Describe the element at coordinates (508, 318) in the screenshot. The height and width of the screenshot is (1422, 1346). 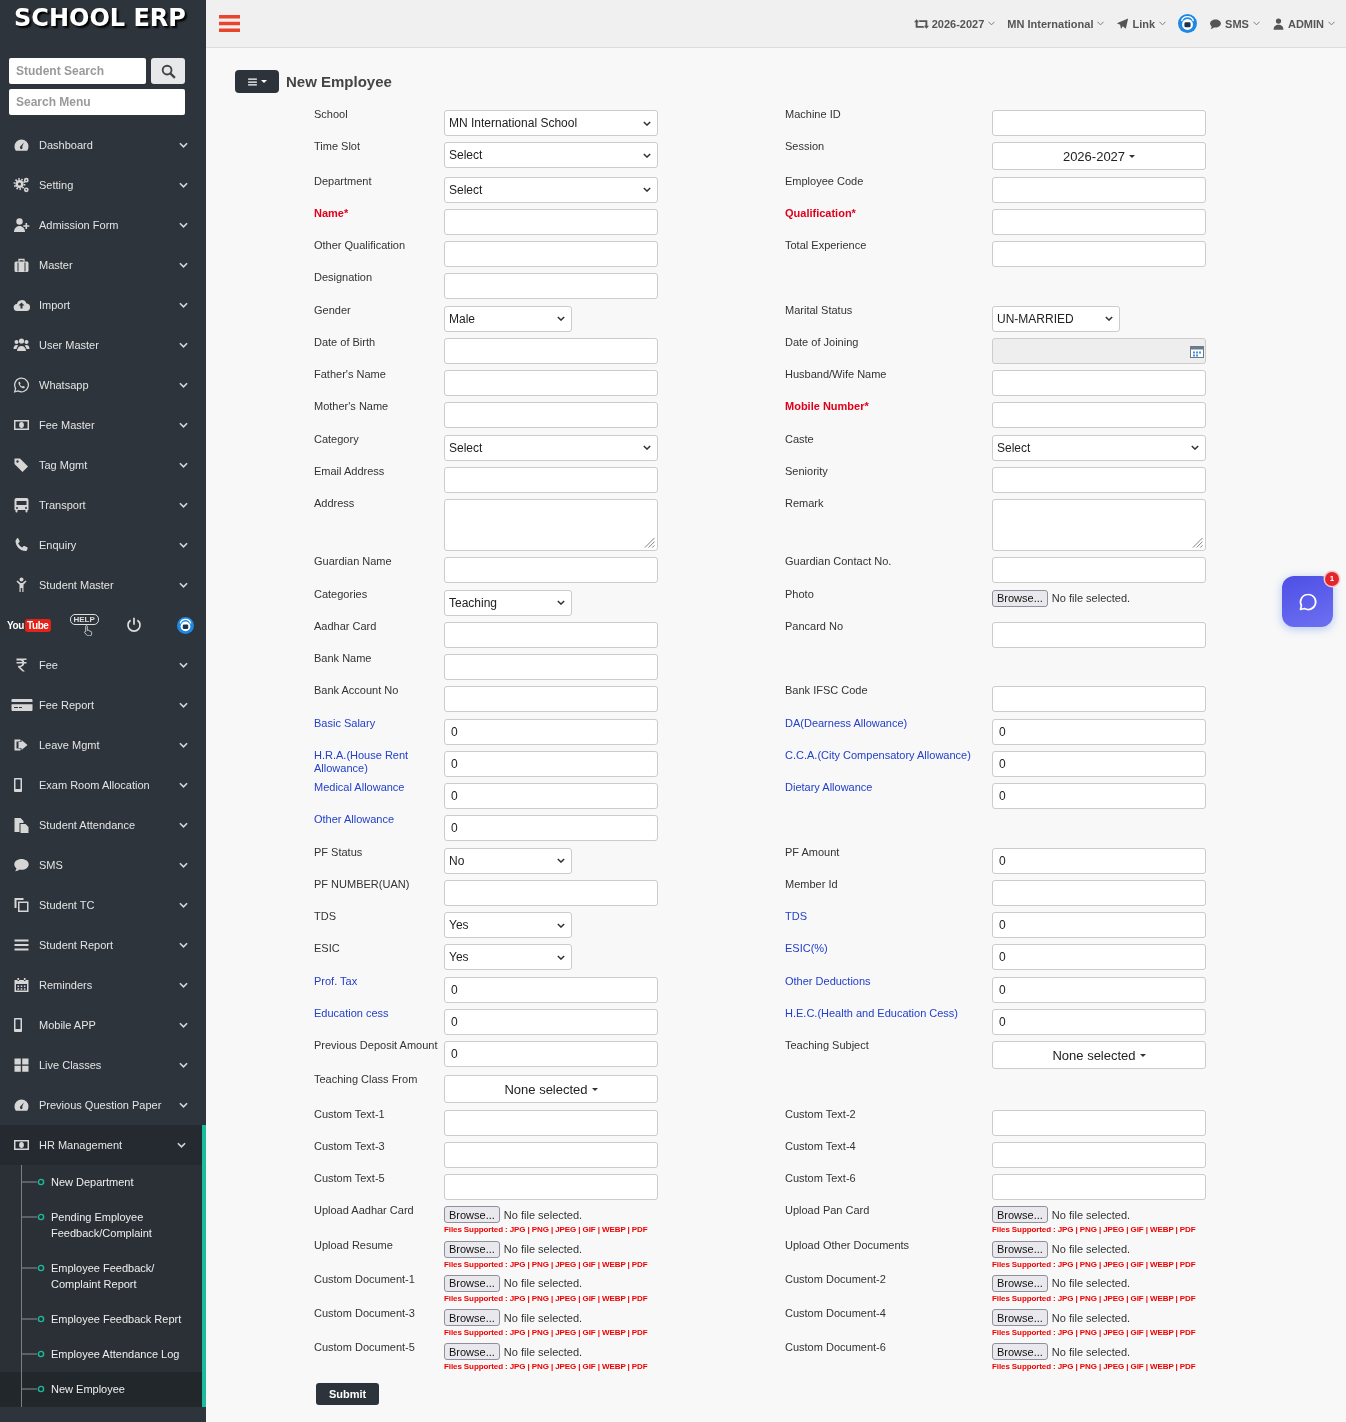
I see `select-field: Male` at that location.